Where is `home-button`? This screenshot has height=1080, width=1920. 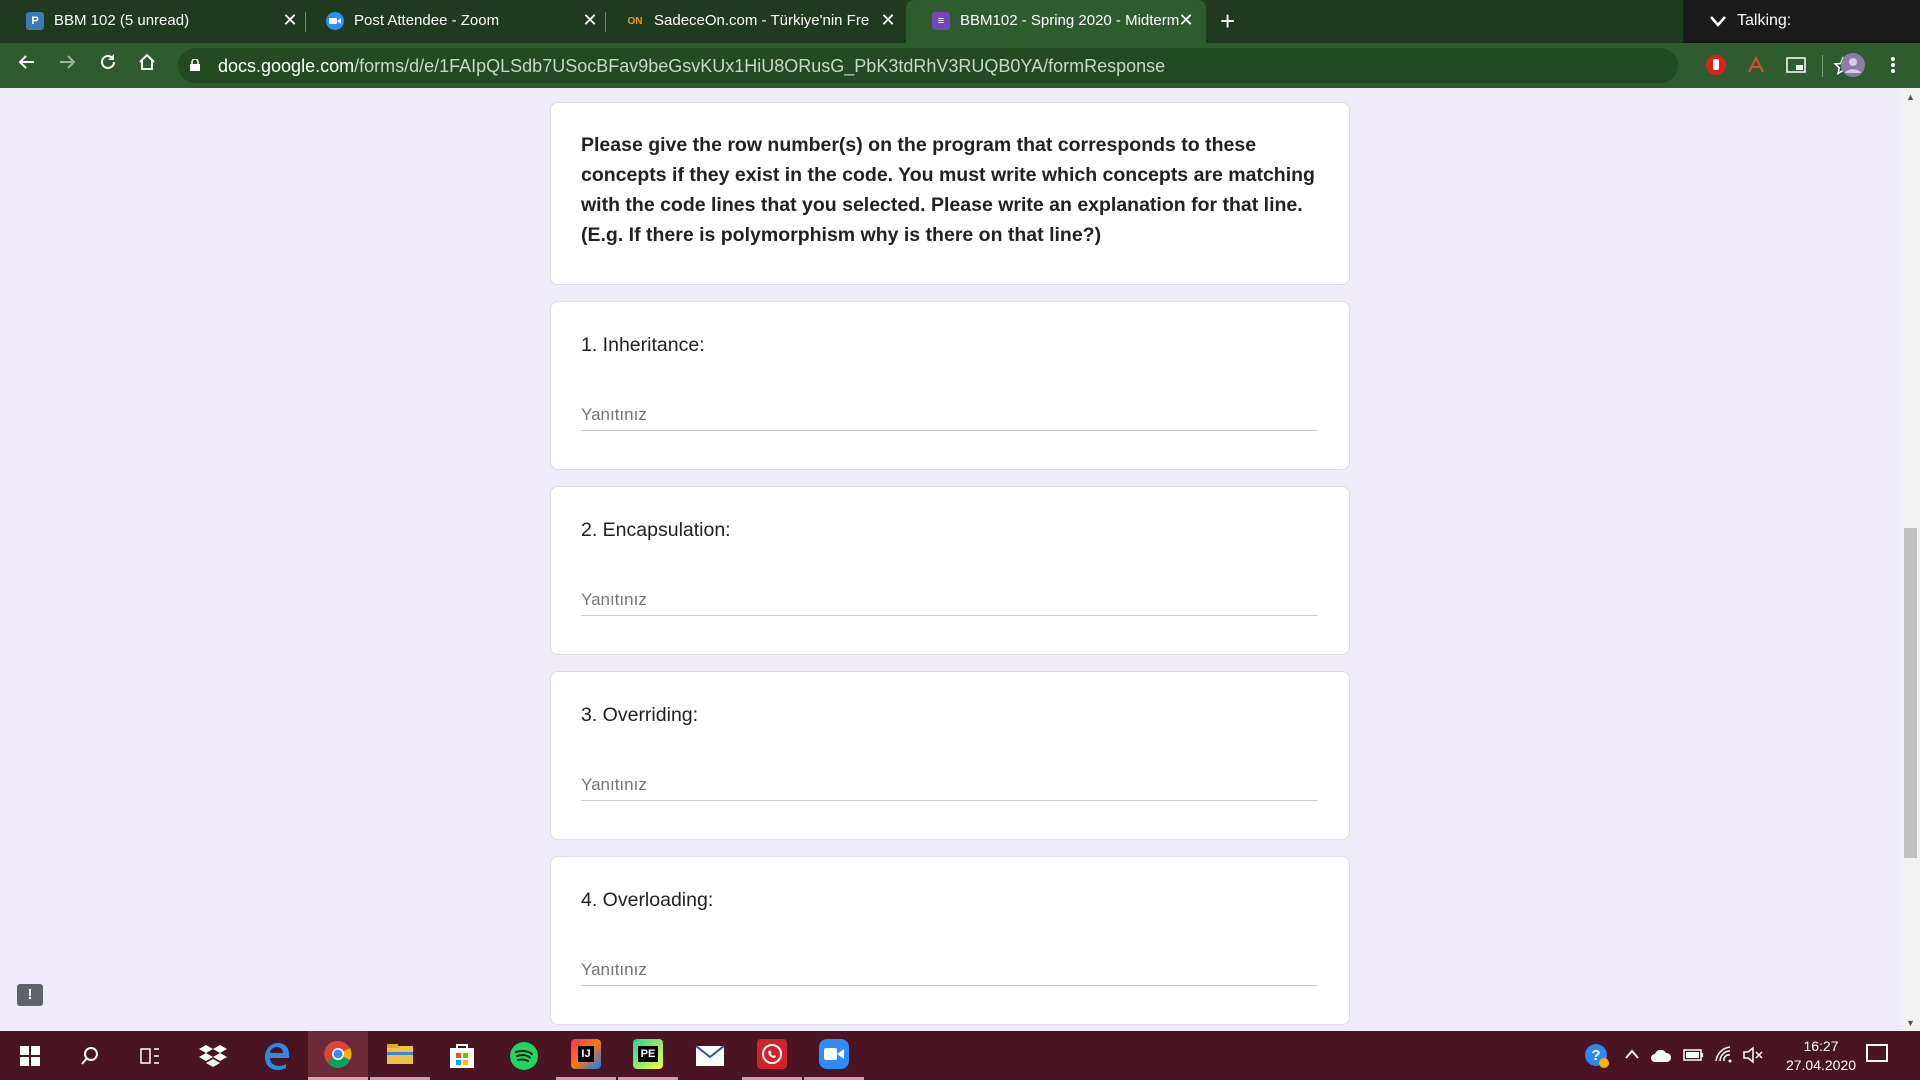
home-button is located at coordinates (147, 65).